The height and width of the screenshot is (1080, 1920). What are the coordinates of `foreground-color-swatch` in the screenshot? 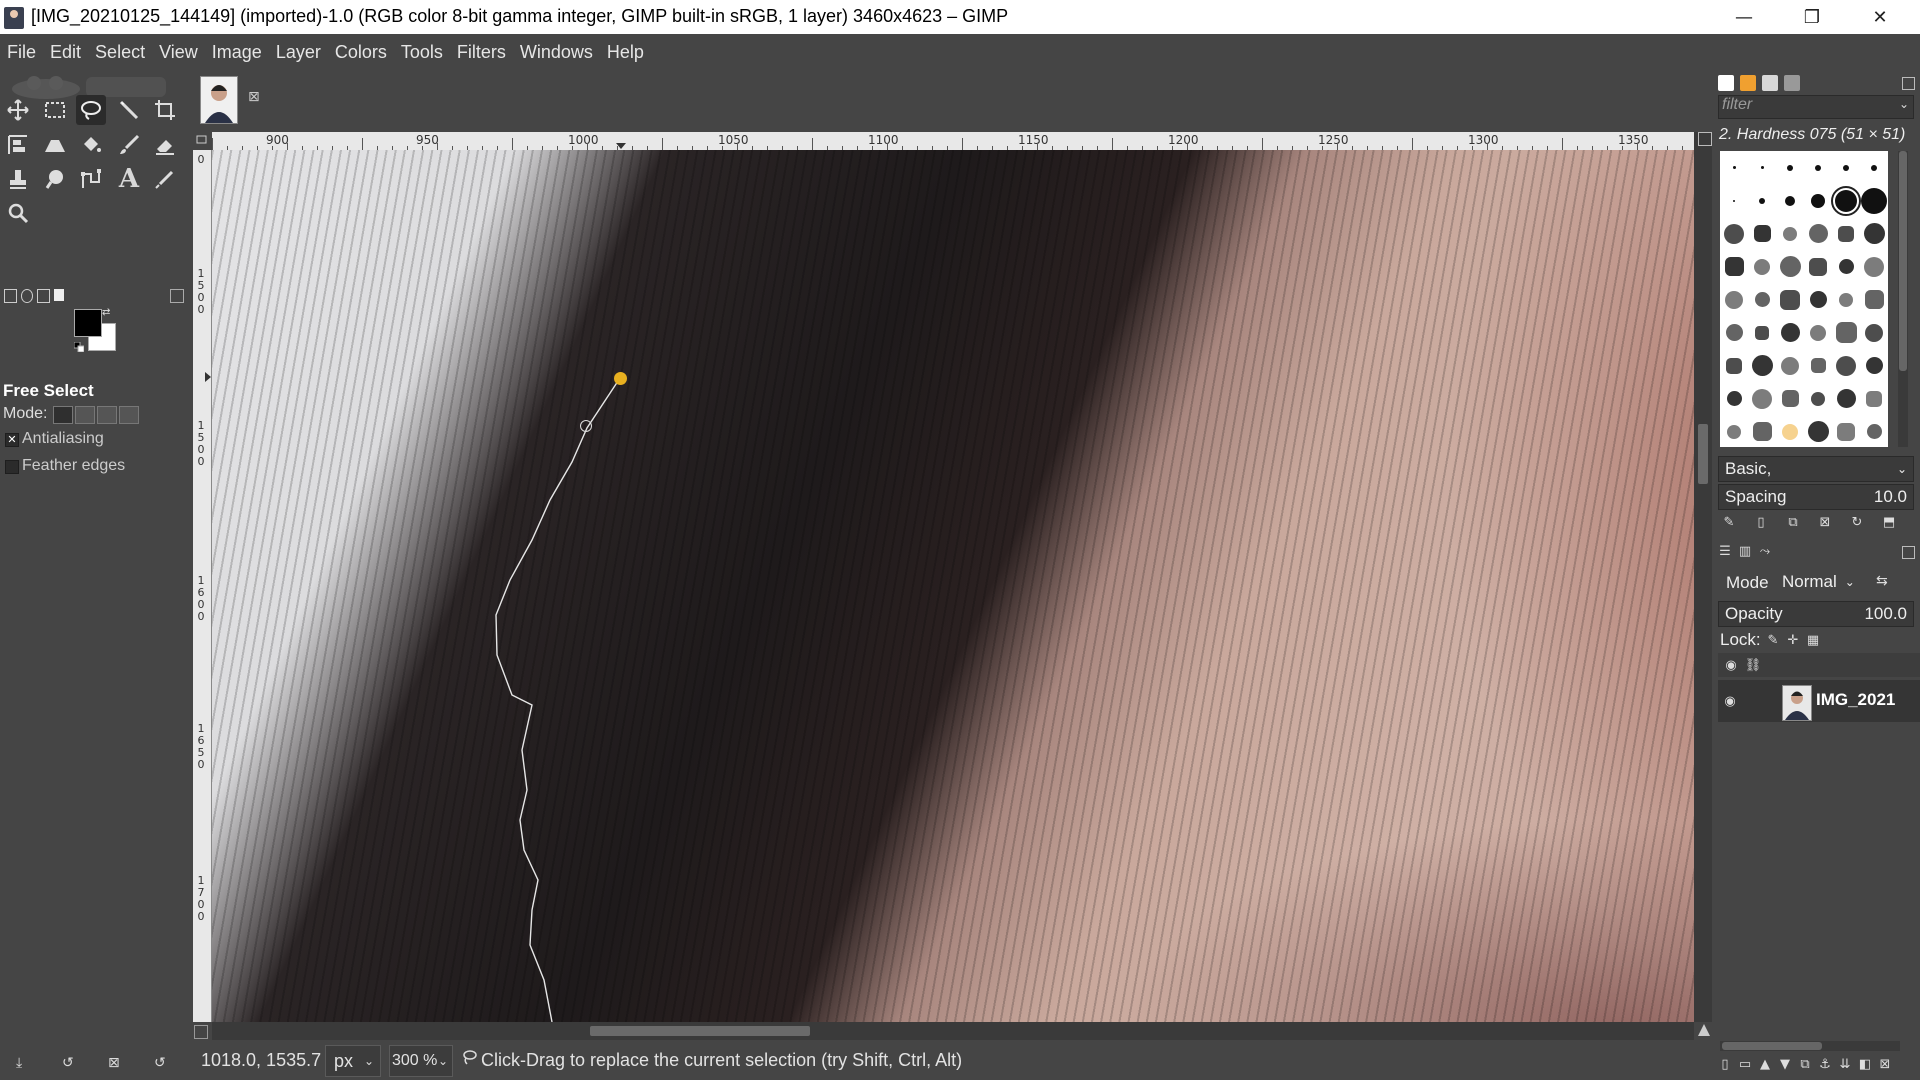 It's located at (88, 323).